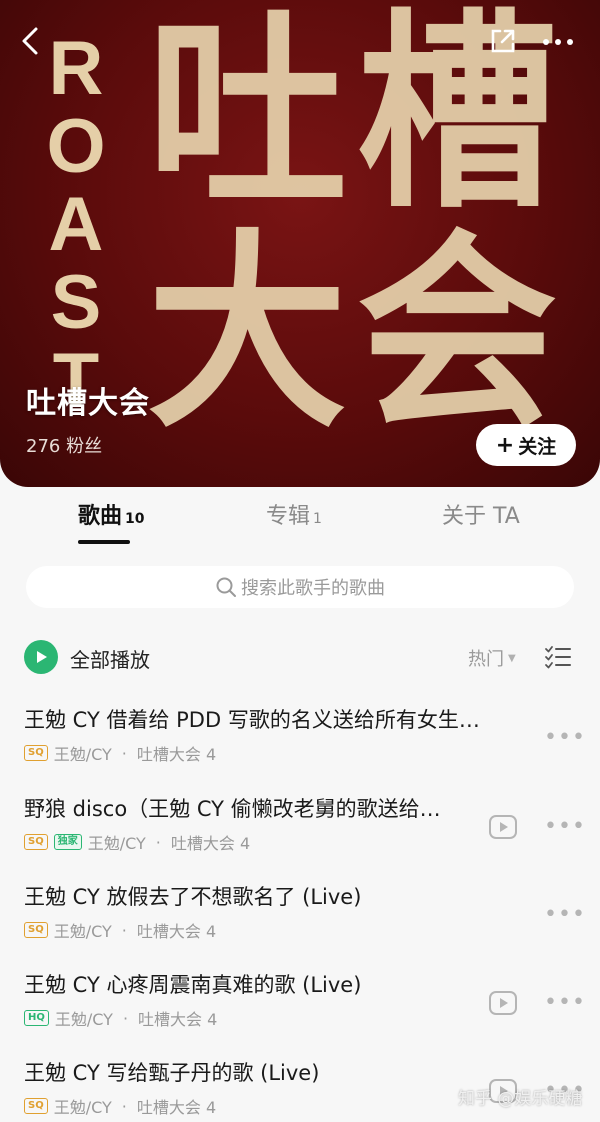  What do you see at coordinates (36, 1018) in the screenshot?
I see `quality-badge: HQ` at bounding box center [36, 1018].